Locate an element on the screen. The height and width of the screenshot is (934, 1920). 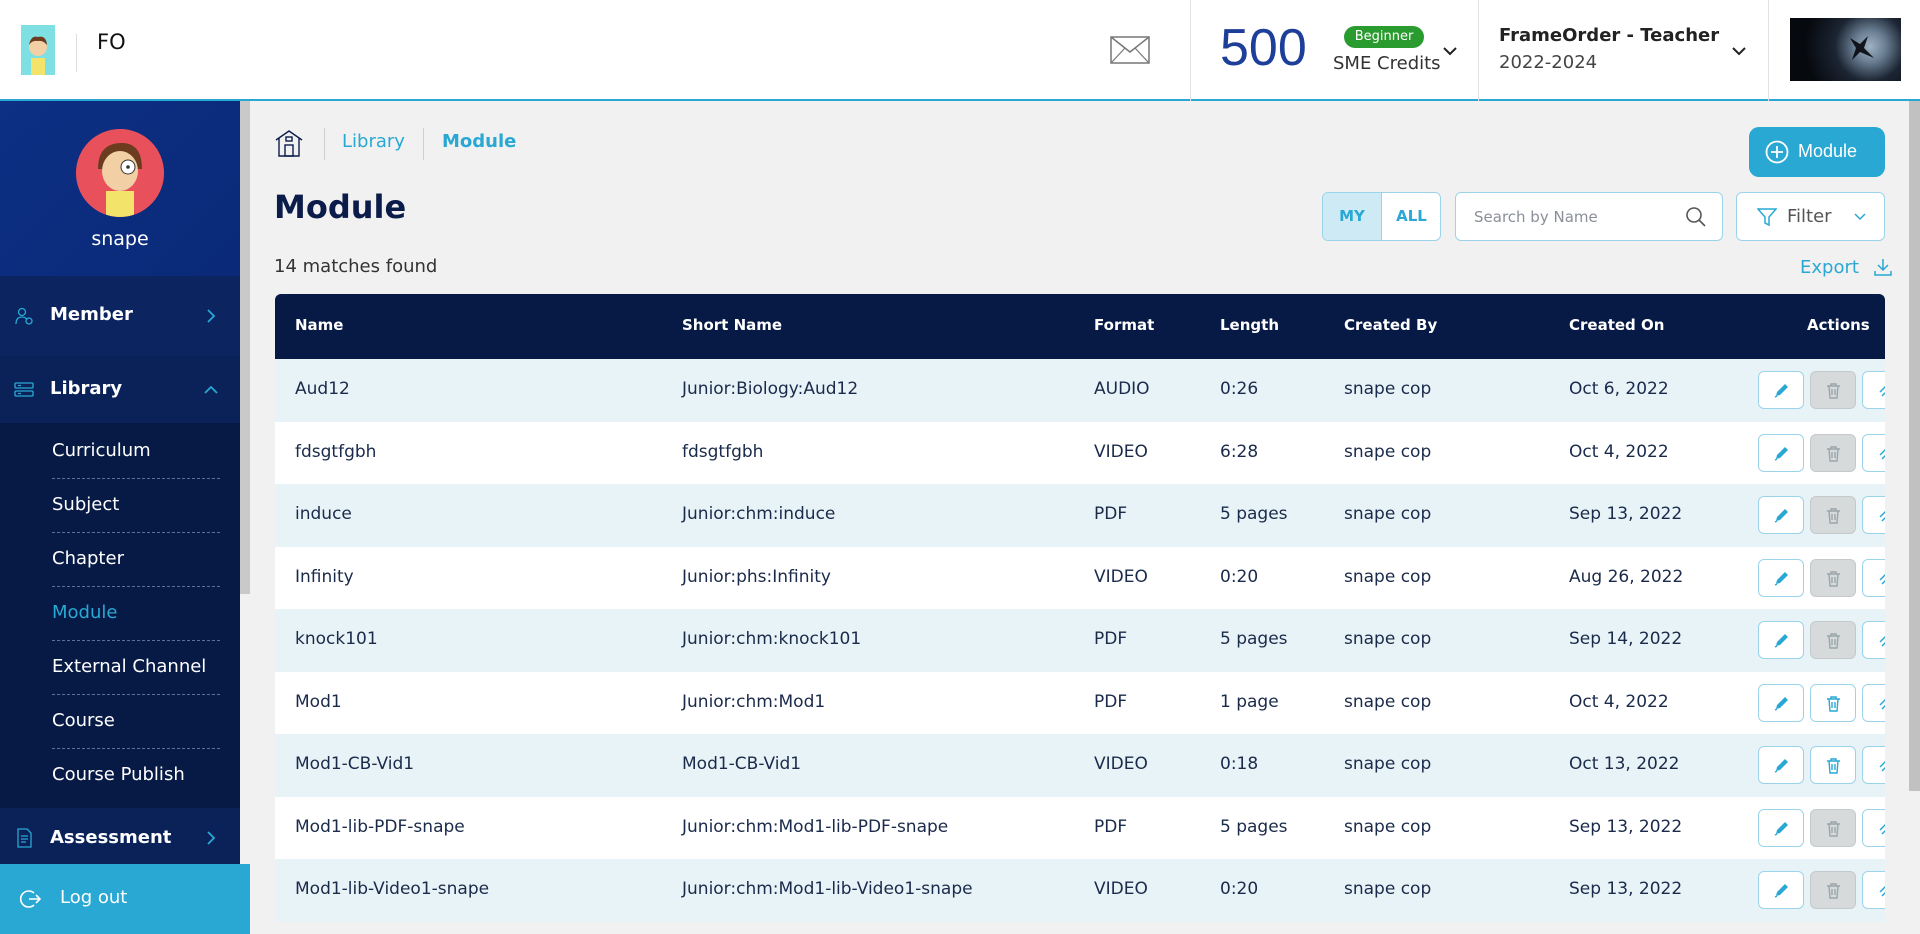
user-profile: snape is located at coordinates (120, 188).